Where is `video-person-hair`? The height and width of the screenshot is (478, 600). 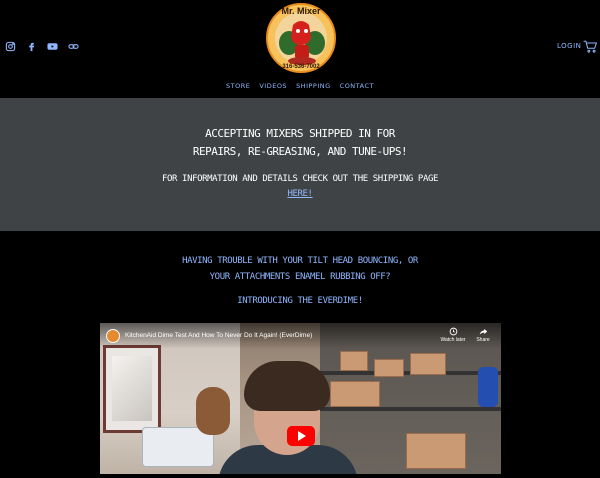
video-person-hair is located at coordinates (287, 386).